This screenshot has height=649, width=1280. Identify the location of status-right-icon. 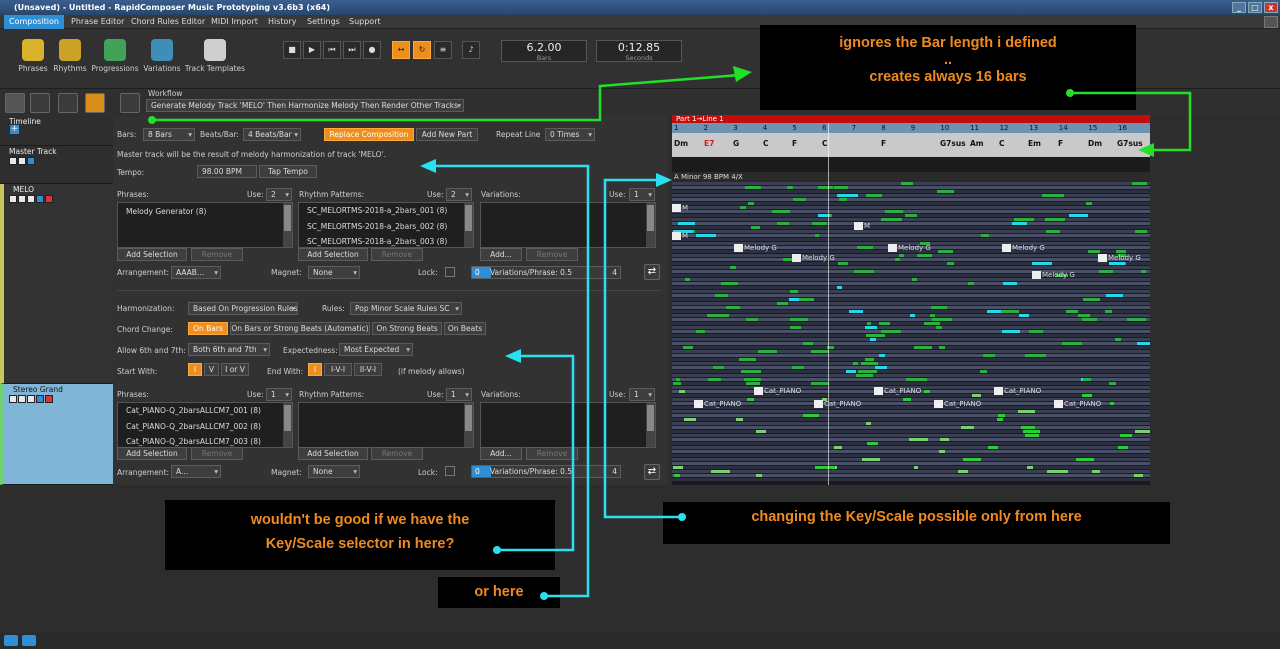
(29, 640).